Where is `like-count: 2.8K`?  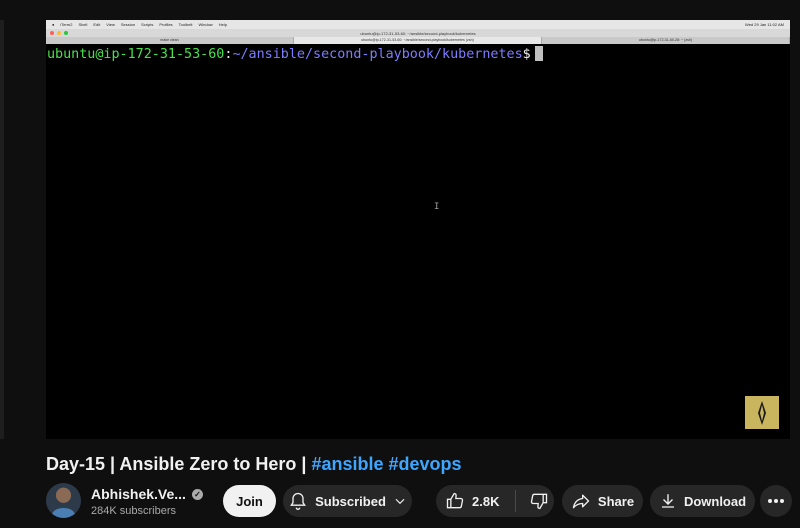 like-count: 2.8K is located at coordinates (485, 501).